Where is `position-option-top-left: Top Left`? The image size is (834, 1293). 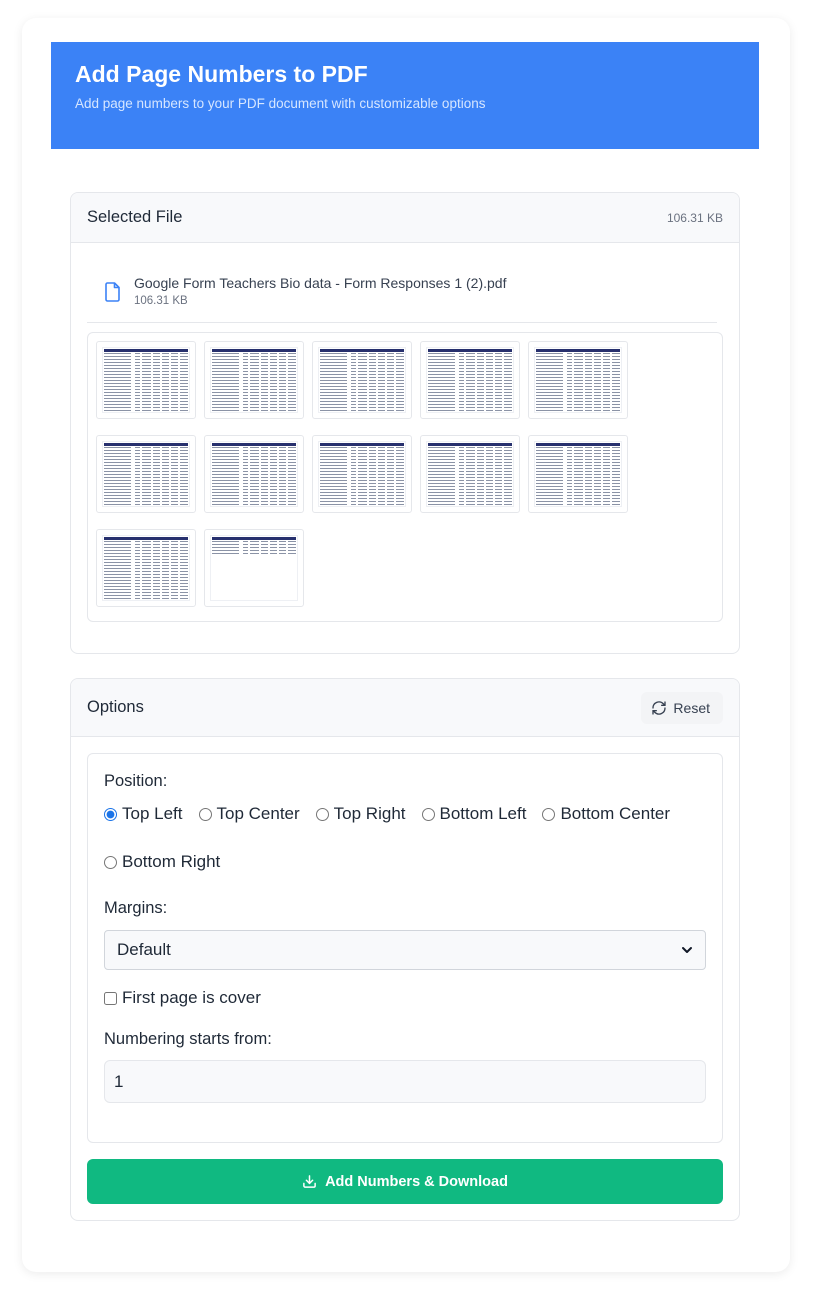 position-option-top-left: Top Left is located at coordinates (143, 814).